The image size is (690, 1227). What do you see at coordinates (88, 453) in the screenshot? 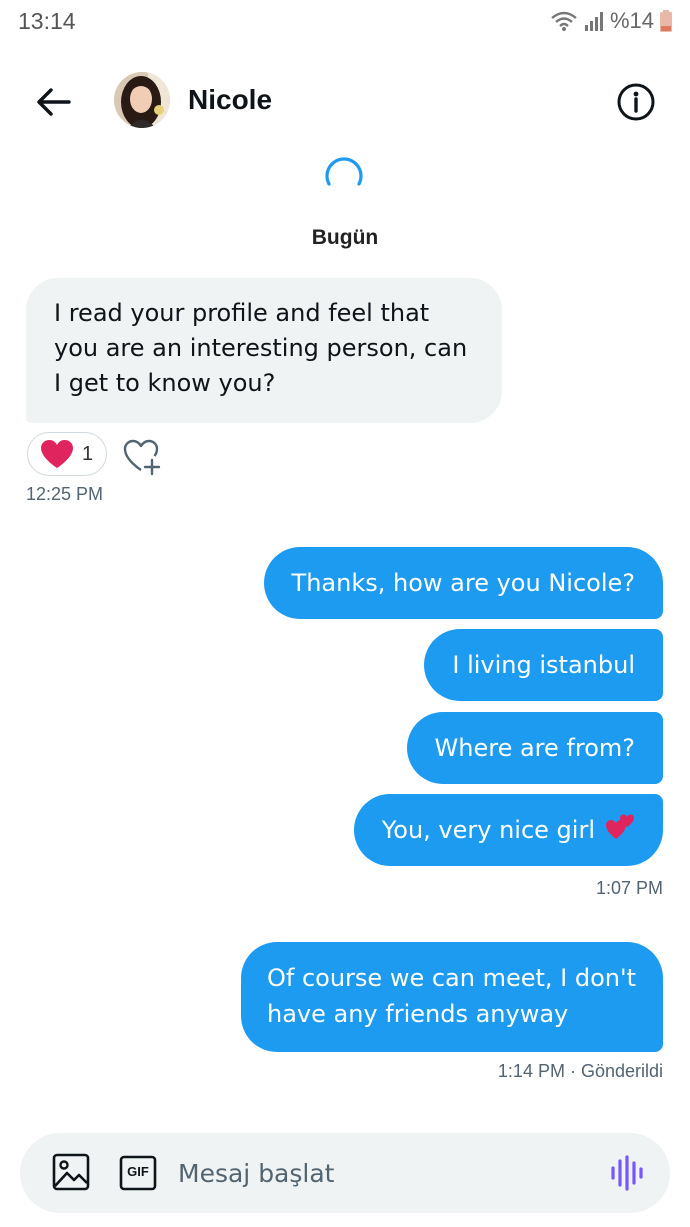
I see `reaction-count: 1` at bounding box center [88, 453].